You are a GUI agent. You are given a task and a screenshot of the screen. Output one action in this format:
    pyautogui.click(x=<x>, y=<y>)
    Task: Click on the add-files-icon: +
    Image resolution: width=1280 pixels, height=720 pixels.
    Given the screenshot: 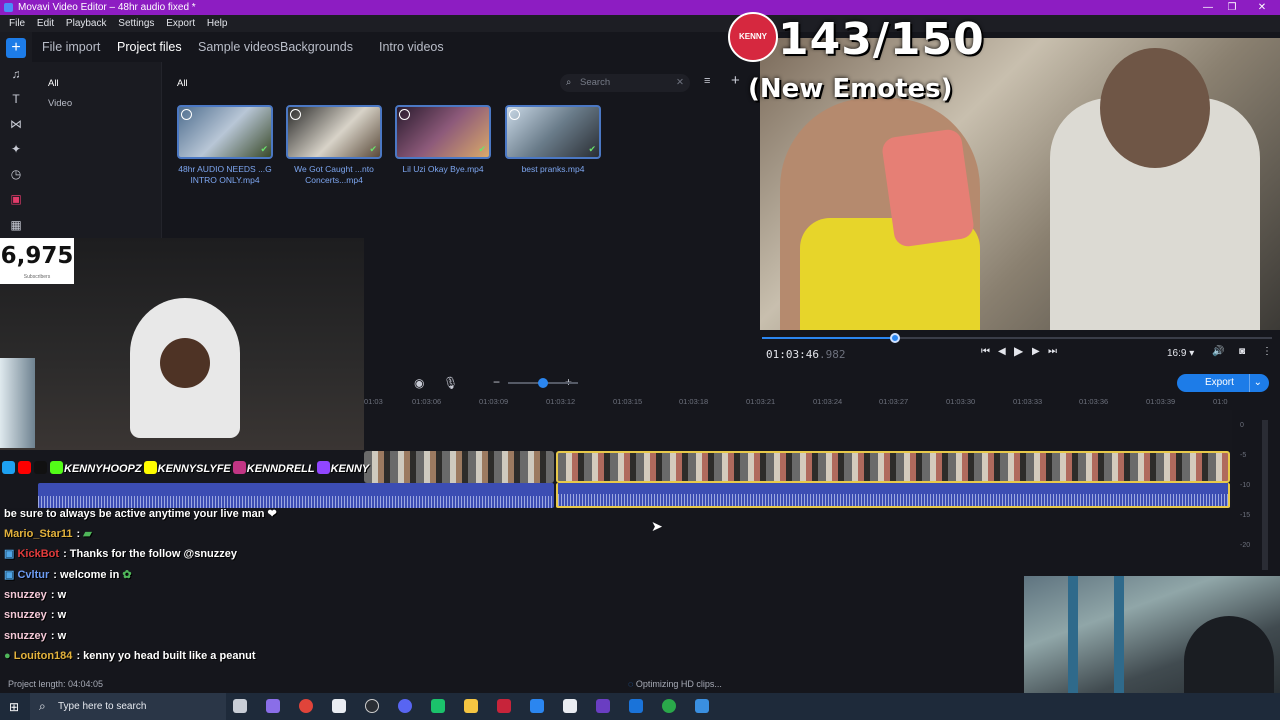 What is the action you would take?
    pyautogui.click(x=16, y=48)
    